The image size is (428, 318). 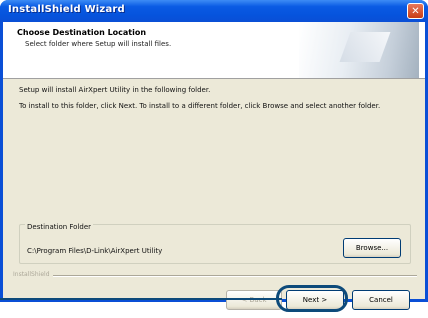 I want to click on title-bar: InstallShield Wizard ✕, so click(x=214, y=11).